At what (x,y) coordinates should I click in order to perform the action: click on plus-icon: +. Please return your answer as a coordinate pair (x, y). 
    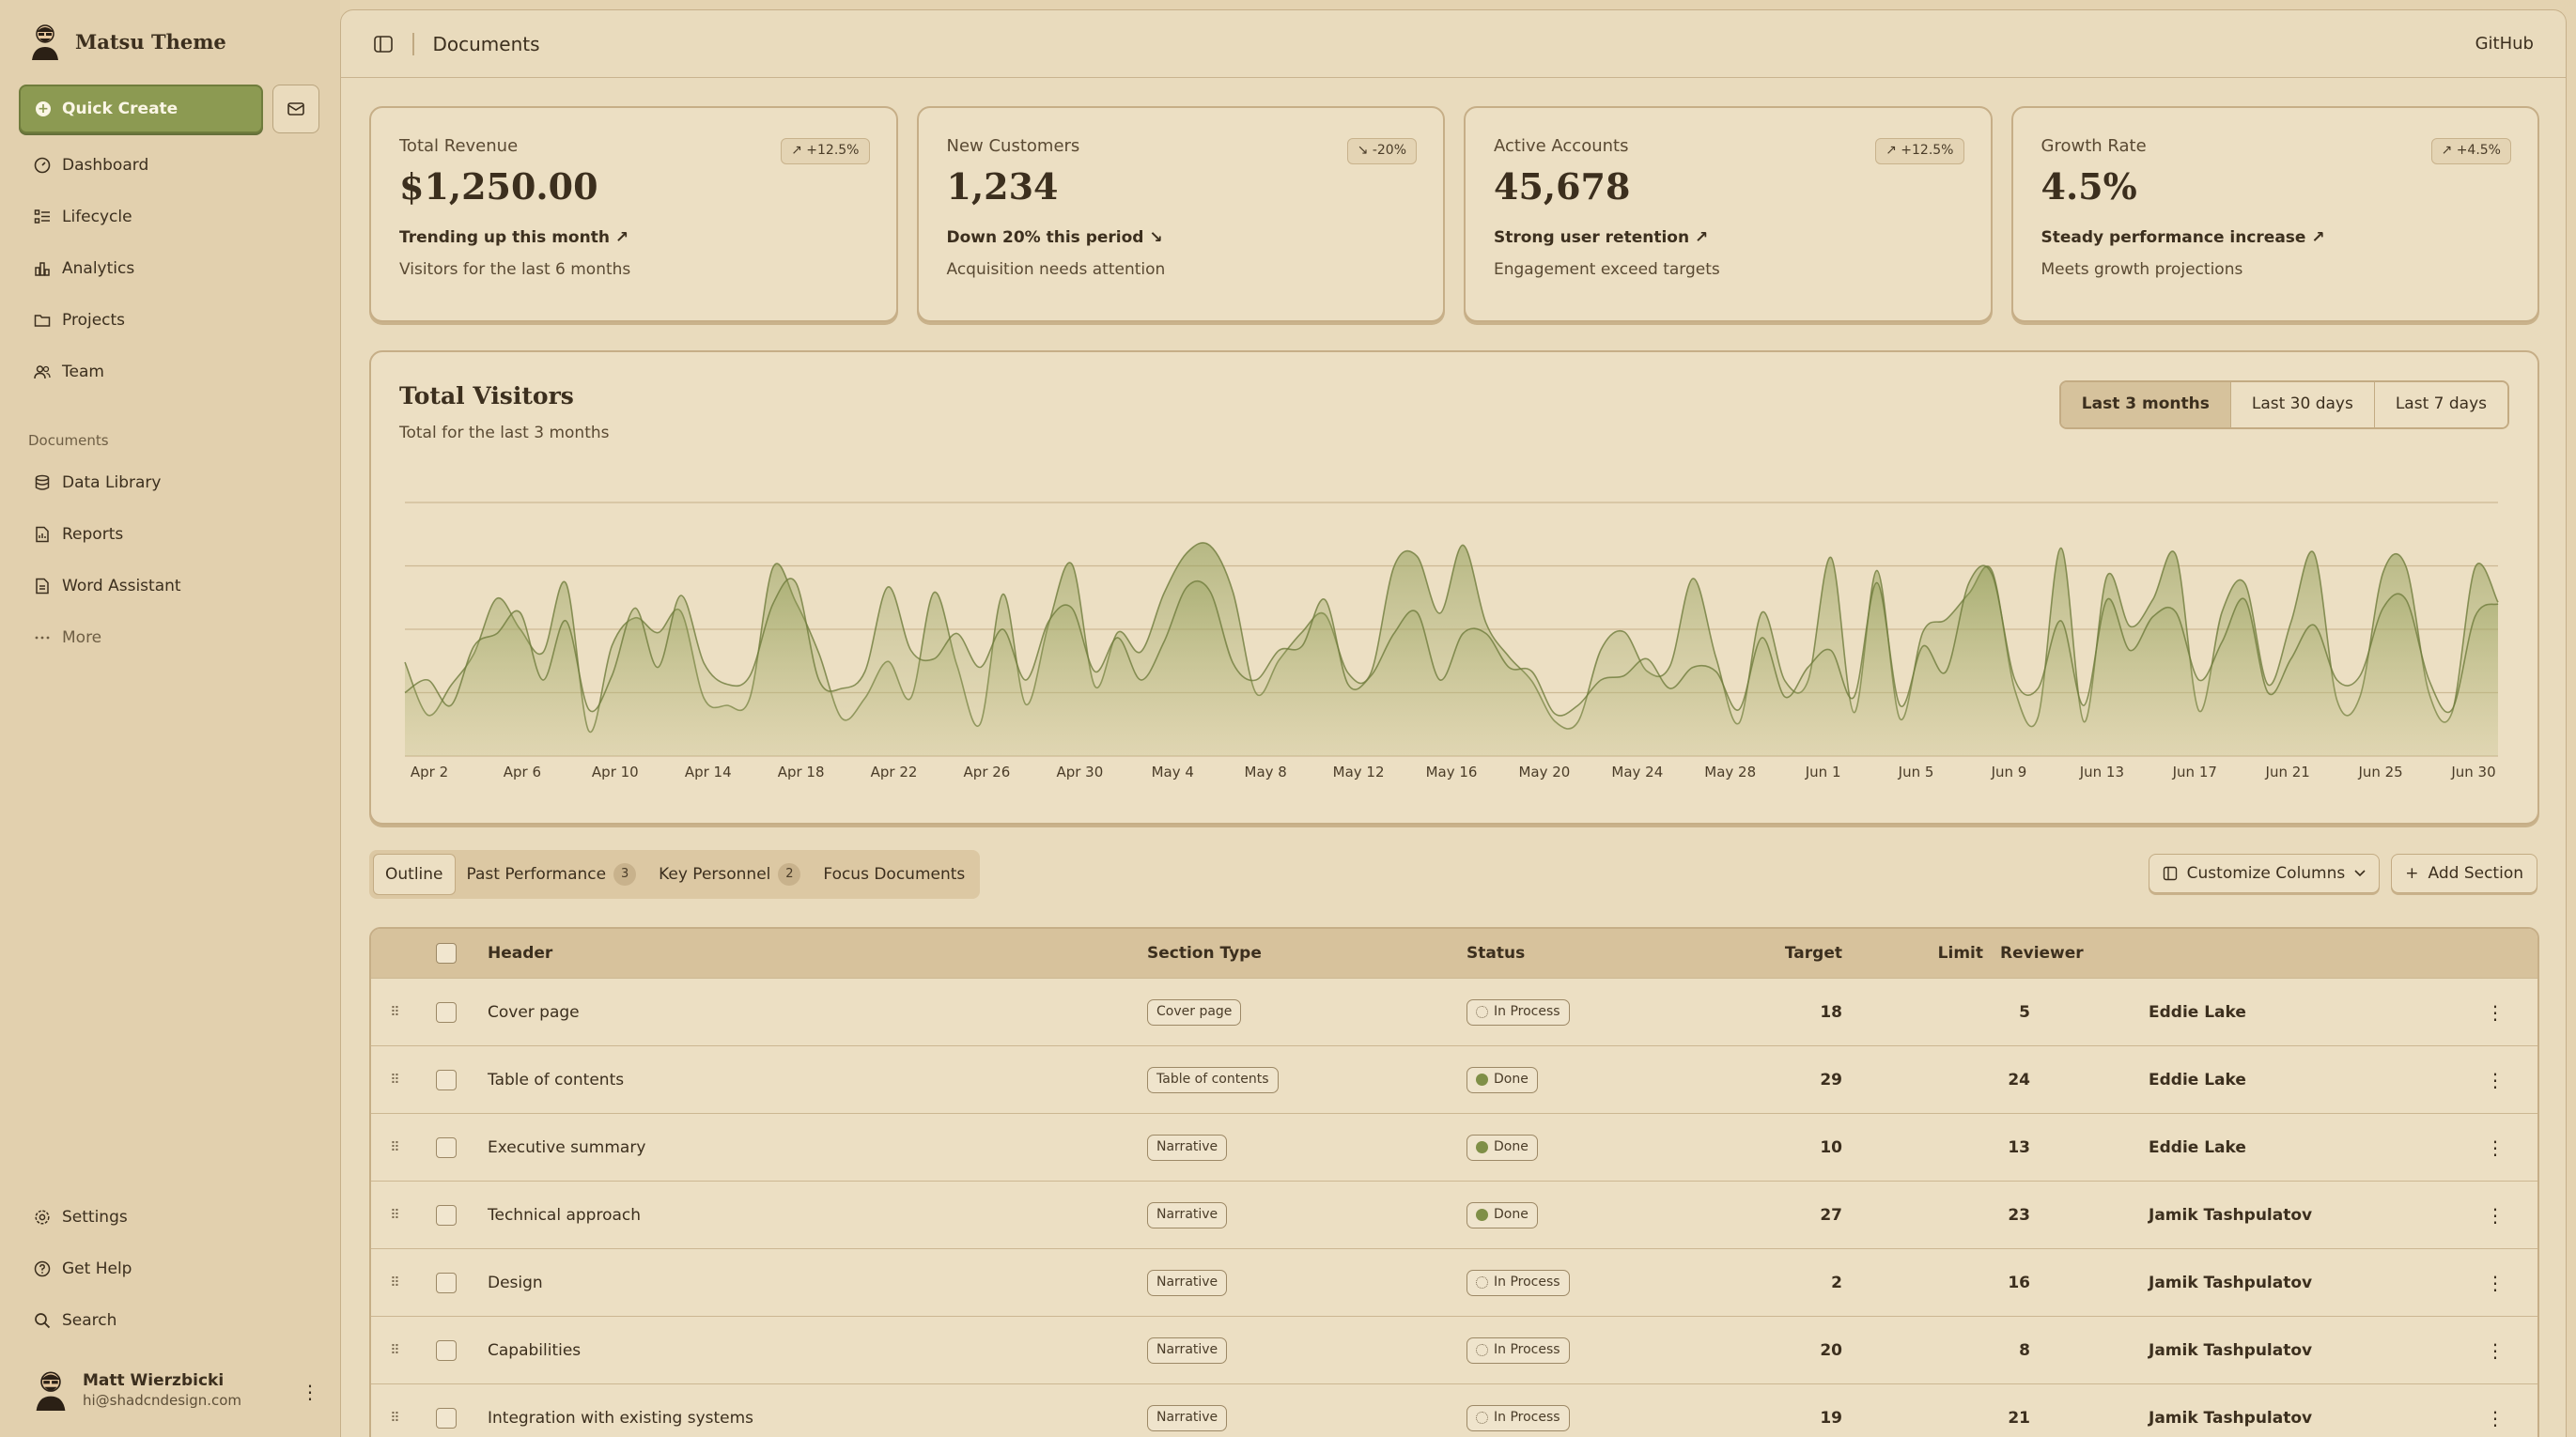
    Looking at the image, I should click on (2412, 873).